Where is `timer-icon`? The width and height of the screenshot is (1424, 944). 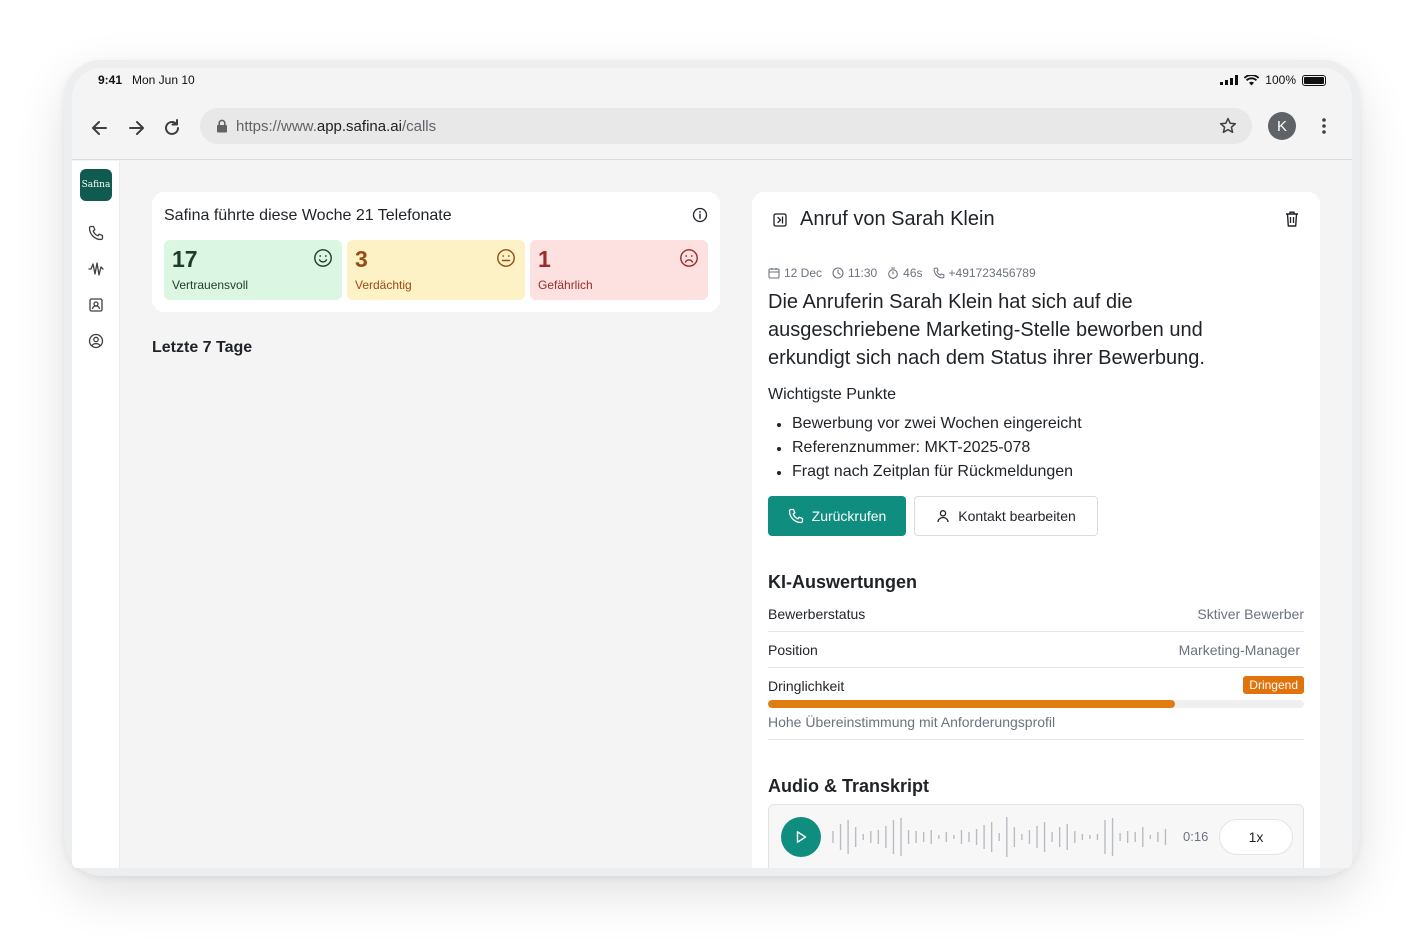 timer-icon is located at coordinates (893, 273).